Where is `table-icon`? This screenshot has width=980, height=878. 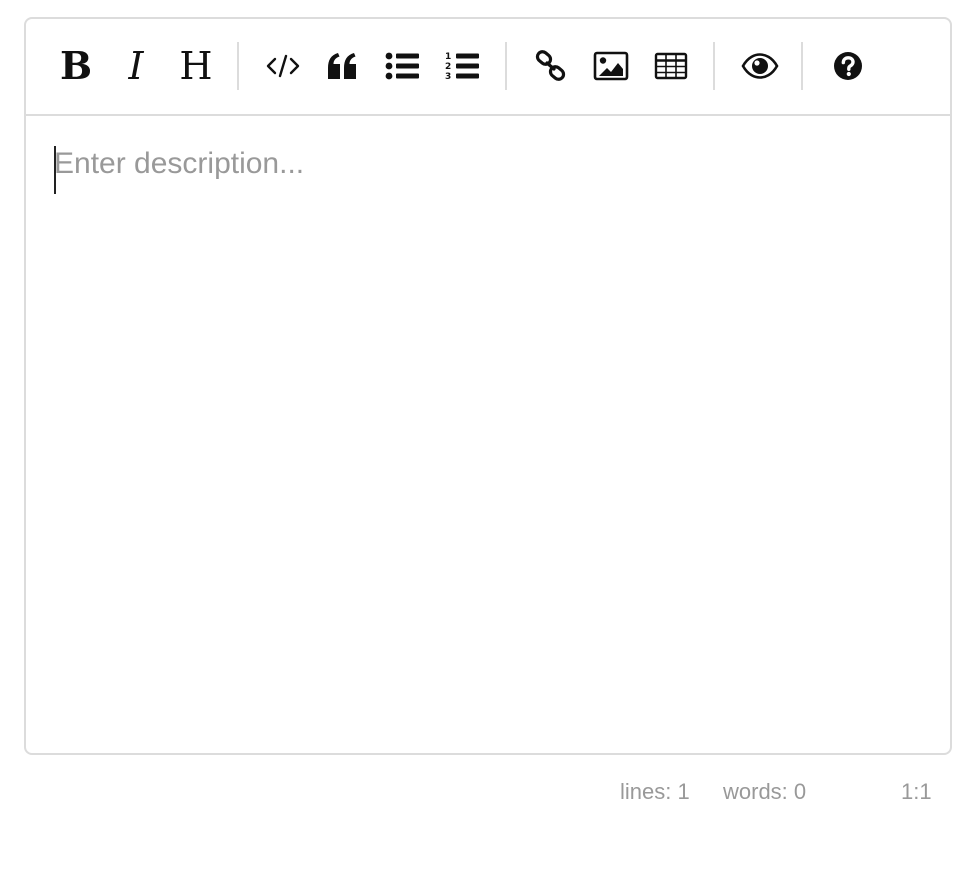
table-icon is located at coordinates (671, 66).